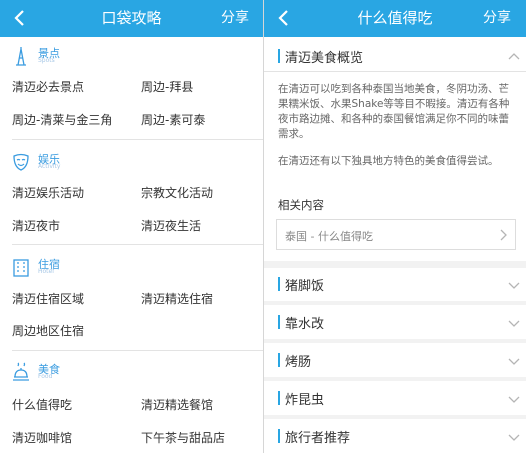  I want to click on related-content-label: 相关内容, so click(301, 205).